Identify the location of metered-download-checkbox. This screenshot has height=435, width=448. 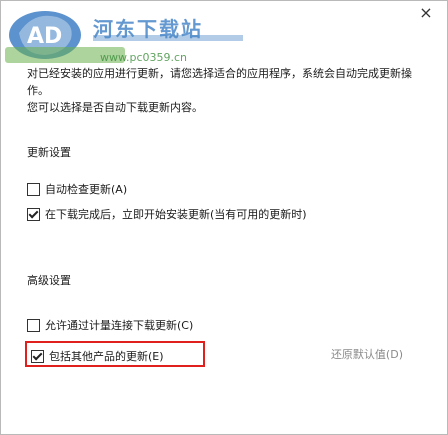
(33, 325).